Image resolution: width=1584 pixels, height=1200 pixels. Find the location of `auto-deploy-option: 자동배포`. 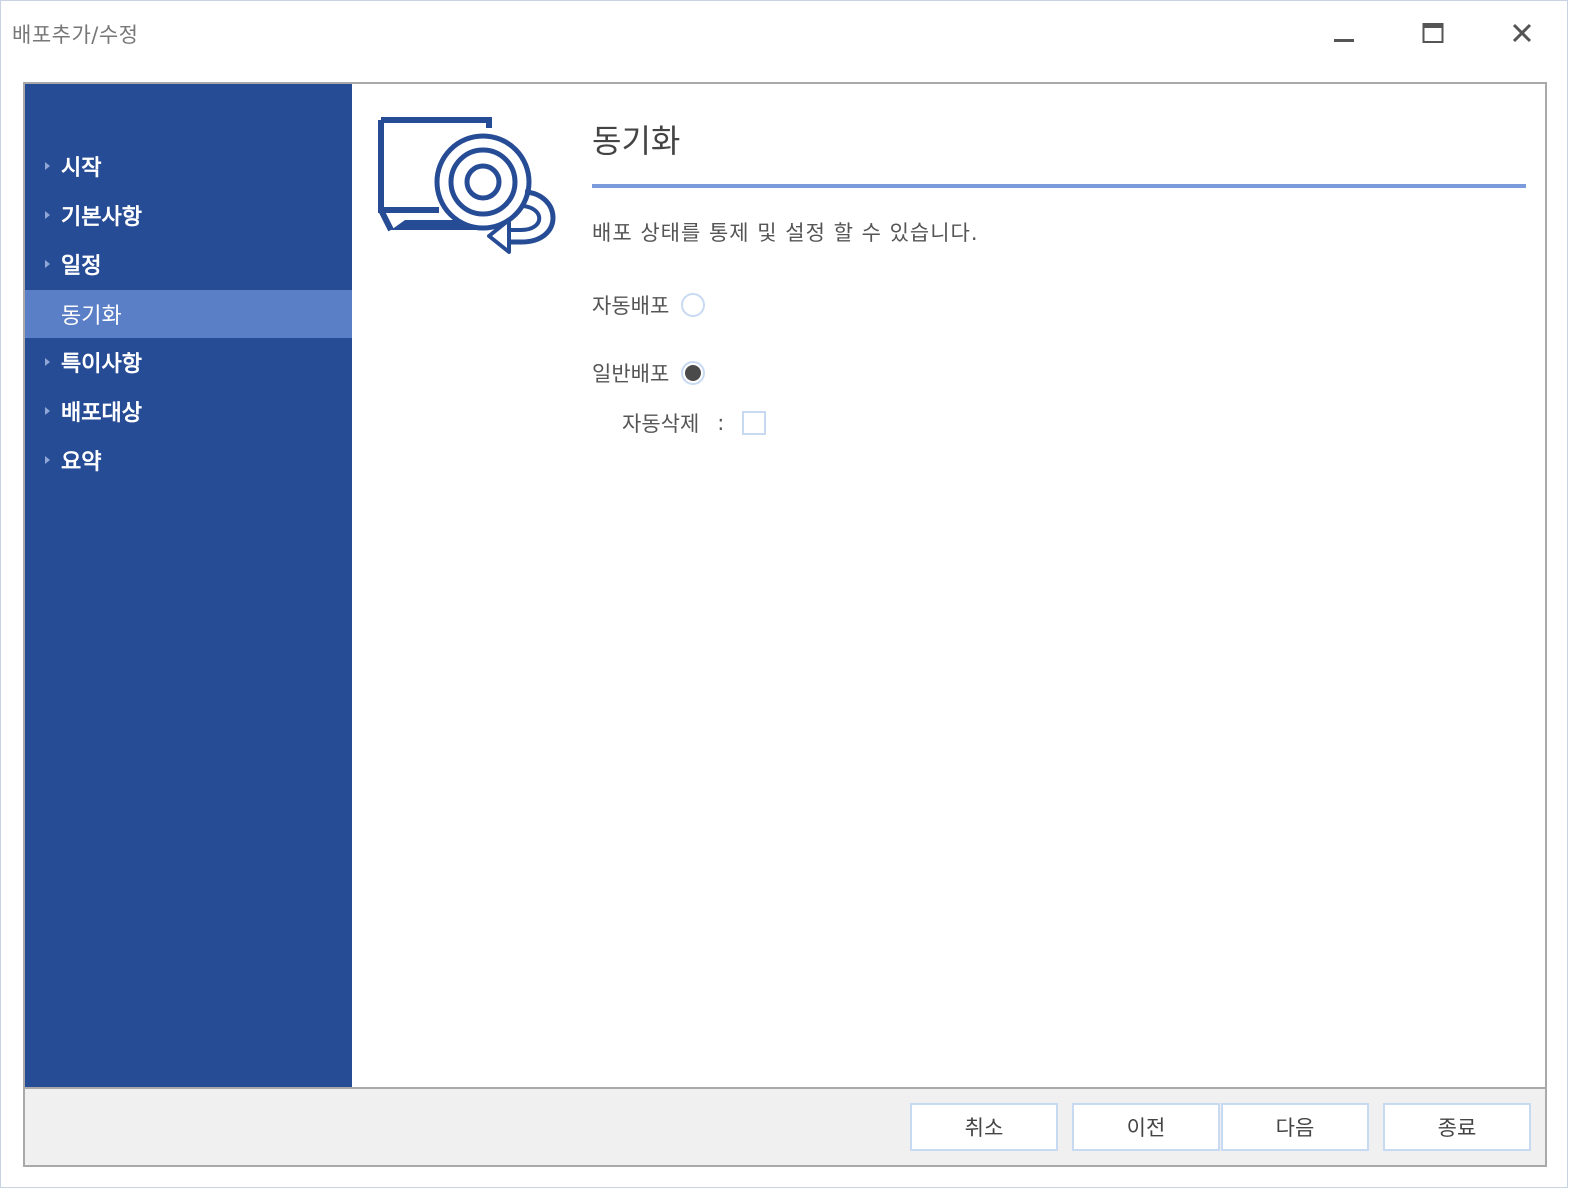

auto-deploy-option: 자동배포 is located at coordinates (649, 305).